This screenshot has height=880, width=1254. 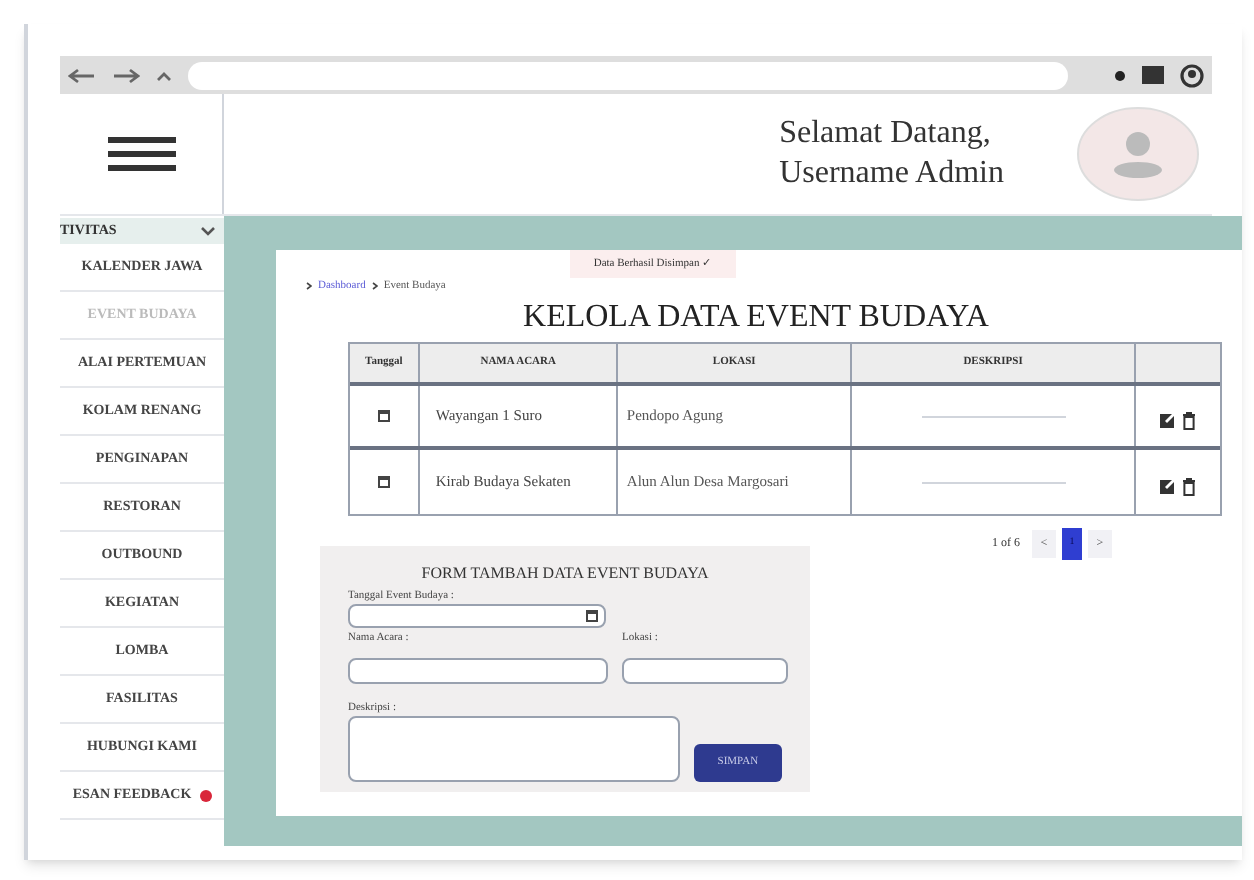 What do you see at coordinates (478, 671) in the screenshot?
I see `name-field` at bounding box center [478, 671].